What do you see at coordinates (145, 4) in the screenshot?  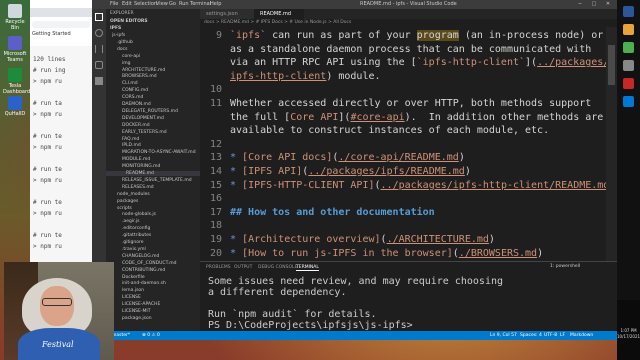 I see `menu-selection: Selection` at bounding box center [145, 4].